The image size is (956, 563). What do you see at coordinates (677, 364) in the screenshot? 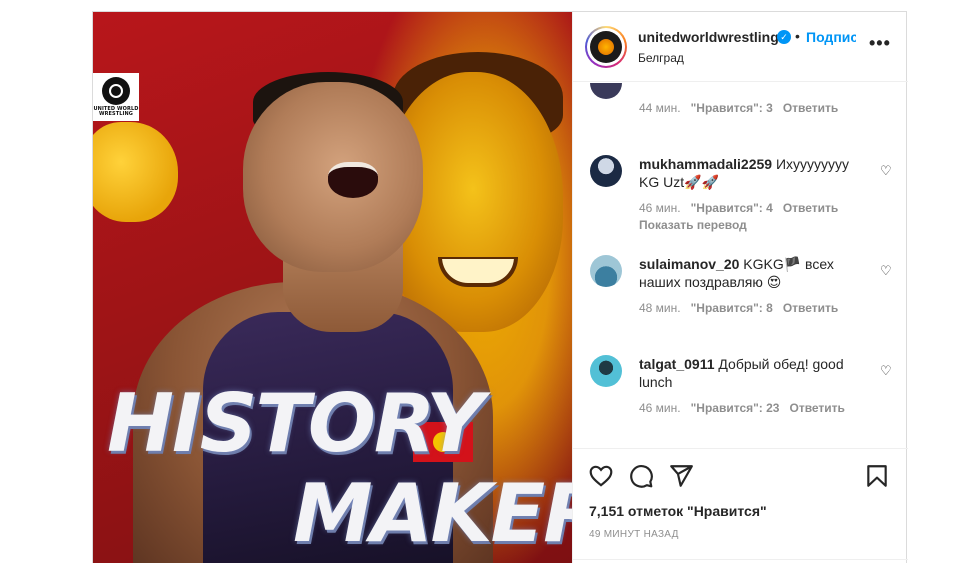
I see `comment-username: talgat_0911` at bounding box center [677, 364].